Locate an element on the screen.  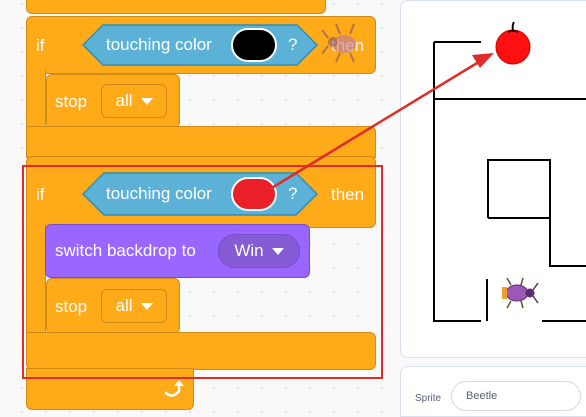
beetle-drag-ghost-icon is located at coordinates (339, 43).